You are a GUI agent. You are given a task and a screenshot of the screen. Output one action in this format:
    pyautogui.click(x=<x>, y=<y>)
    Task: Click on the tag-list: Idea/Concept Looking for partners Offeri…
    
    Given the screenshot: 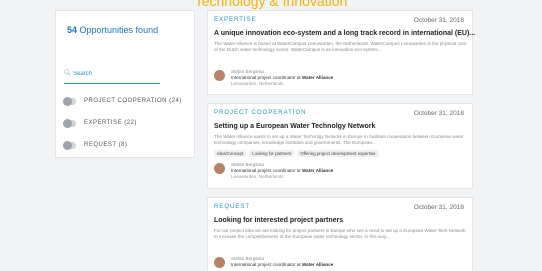 What is the action you would take?
    pyautogui.click(x=296, y=153)
    